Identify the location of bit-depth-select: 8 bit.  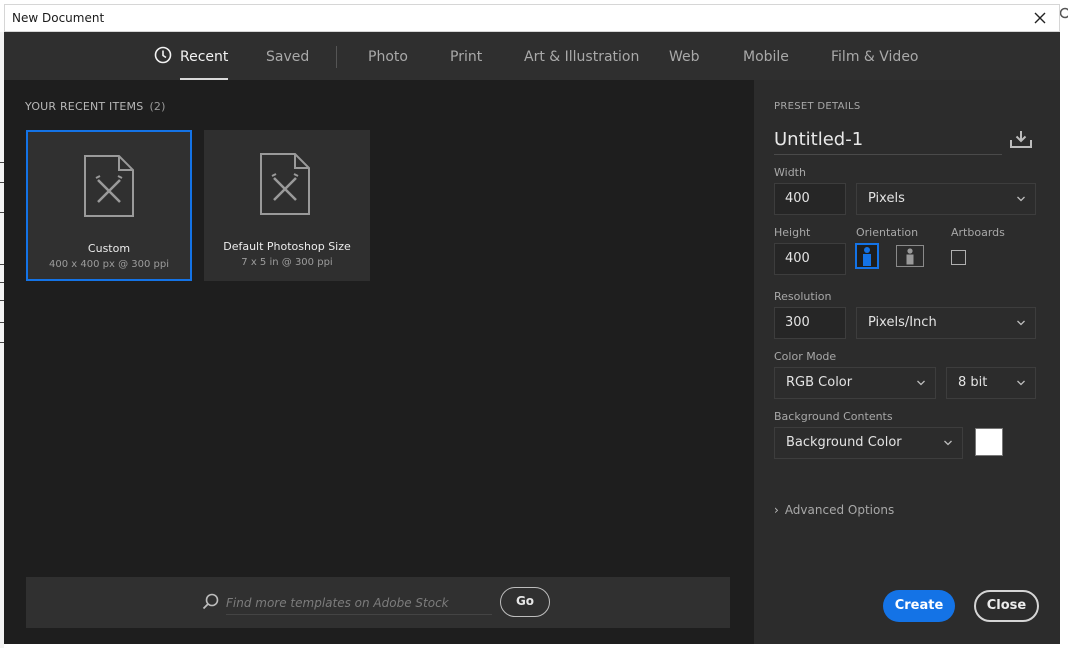
(991, 383).